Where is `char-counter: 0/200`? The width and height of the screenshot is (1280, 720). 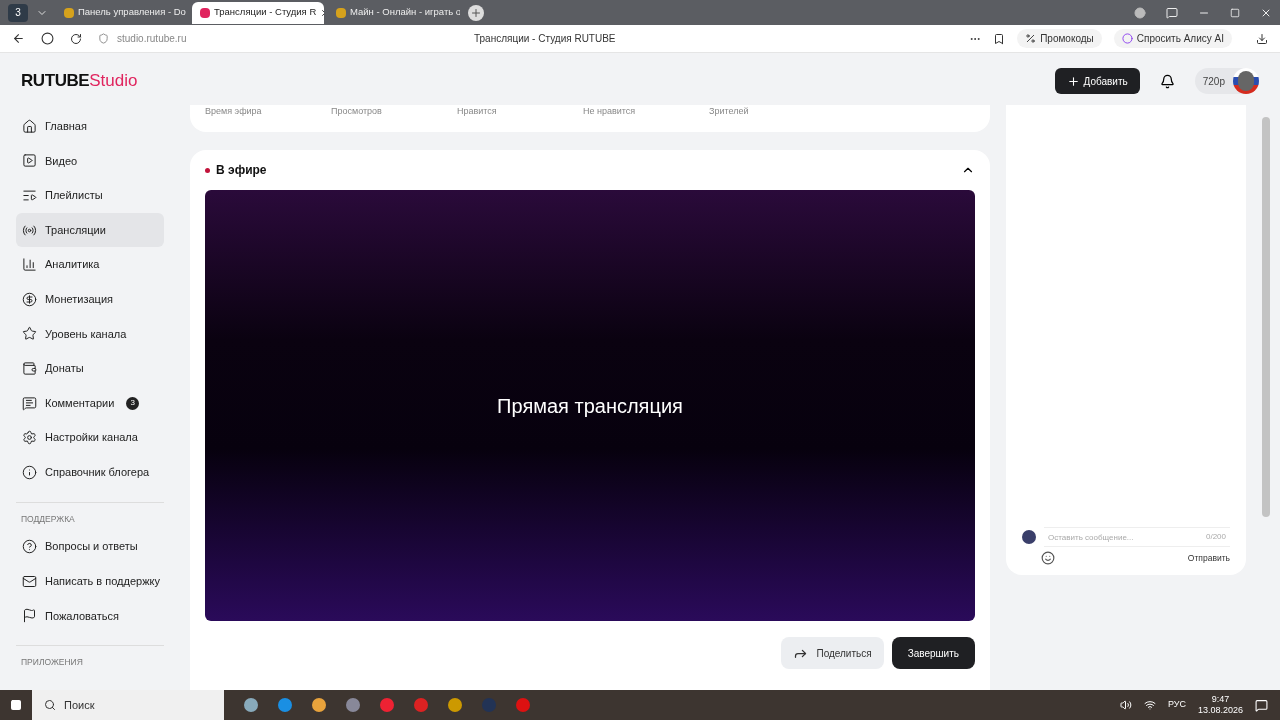
char-counter: 0/200 is located at coordinates (1215, 537).